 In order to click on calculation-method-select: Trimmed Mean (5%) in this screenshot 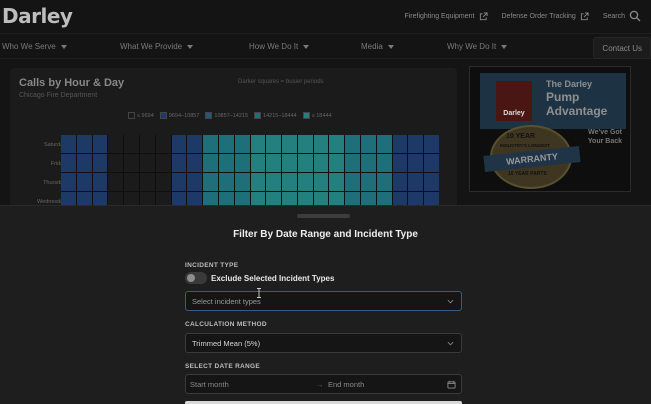, I will do `click(323, 343)`.